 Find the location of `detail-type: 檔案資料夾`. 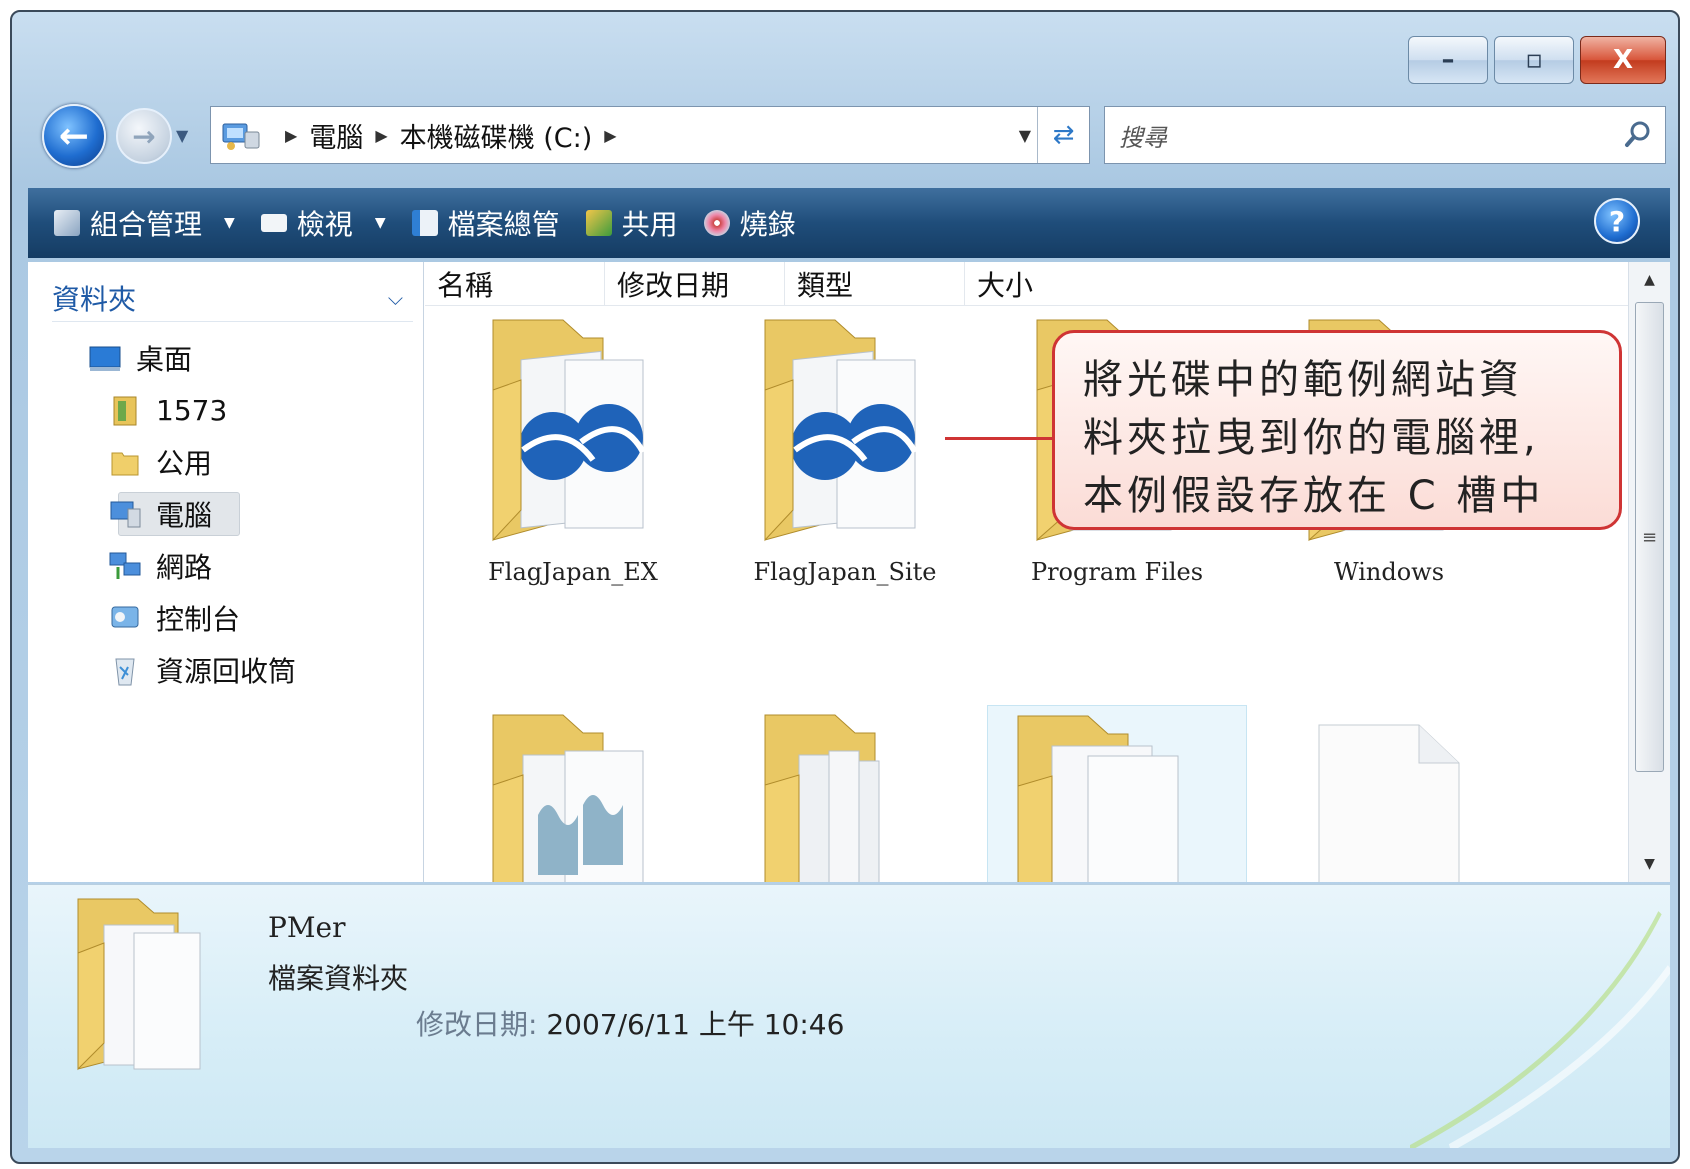

detail-type: 檔案資料夾 is located at coordinates (338, 978).